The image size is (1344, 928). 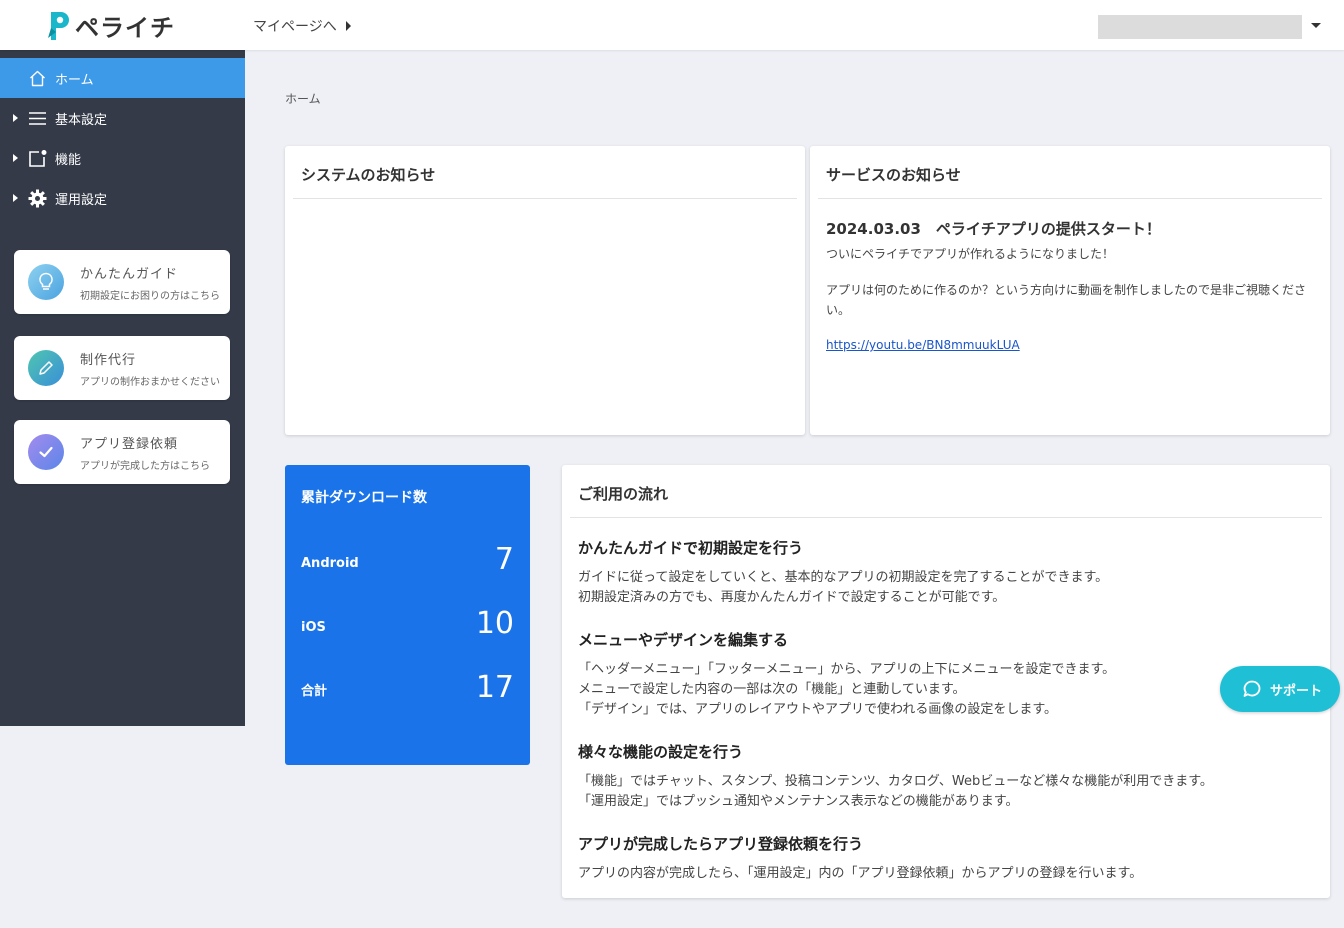 I want to click on home-icon, so click(x=37, y=78).